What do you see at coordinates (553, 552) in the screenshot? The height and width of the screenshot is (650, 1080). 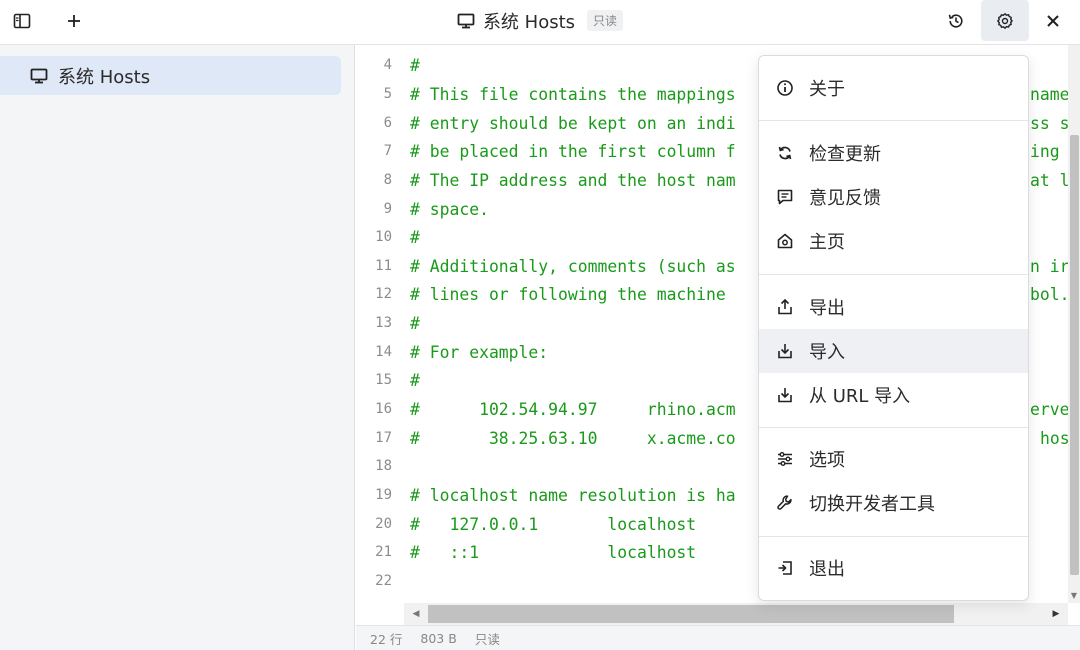 I see `code-text: # ::1 localhost` at bounding box center [553, 552].